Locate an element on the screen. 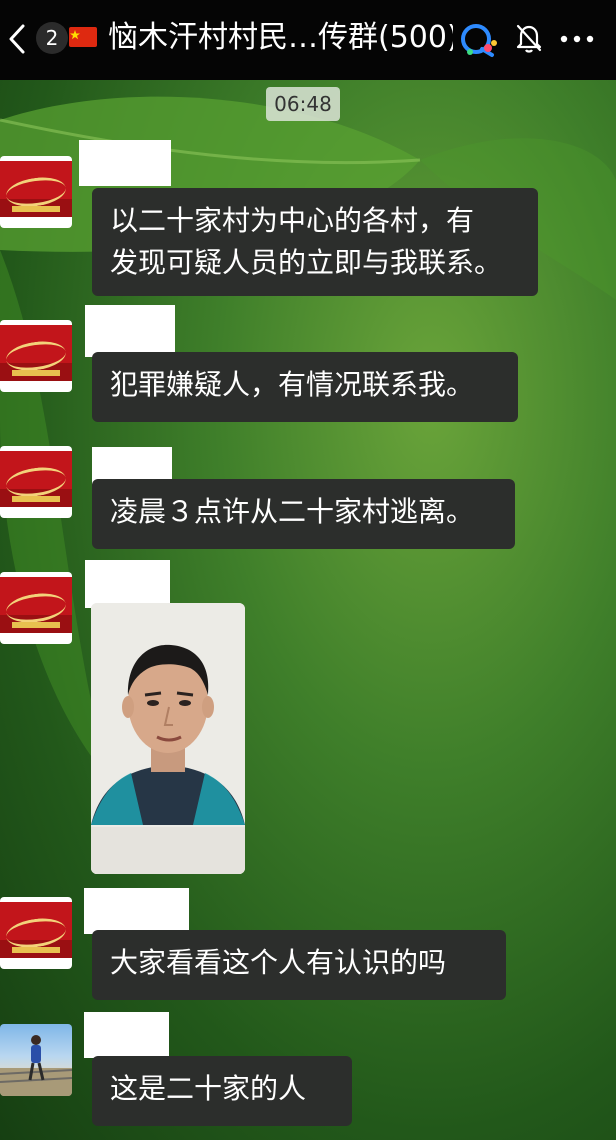 The width and height of the screenshot is (616, 1140). portrait-photo is located at coordinates (168, 738).